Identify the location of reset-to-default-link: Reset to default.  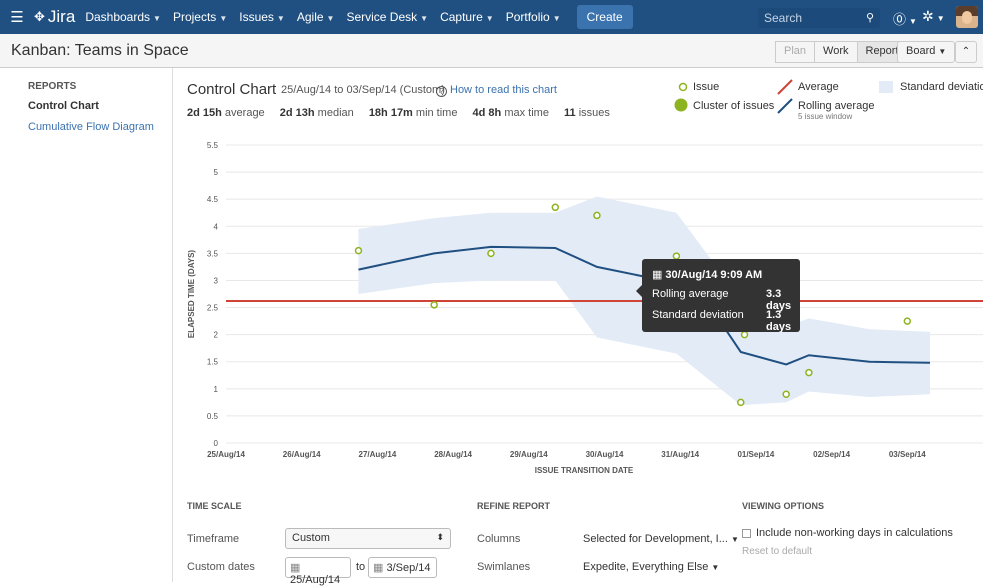
(777, 551).